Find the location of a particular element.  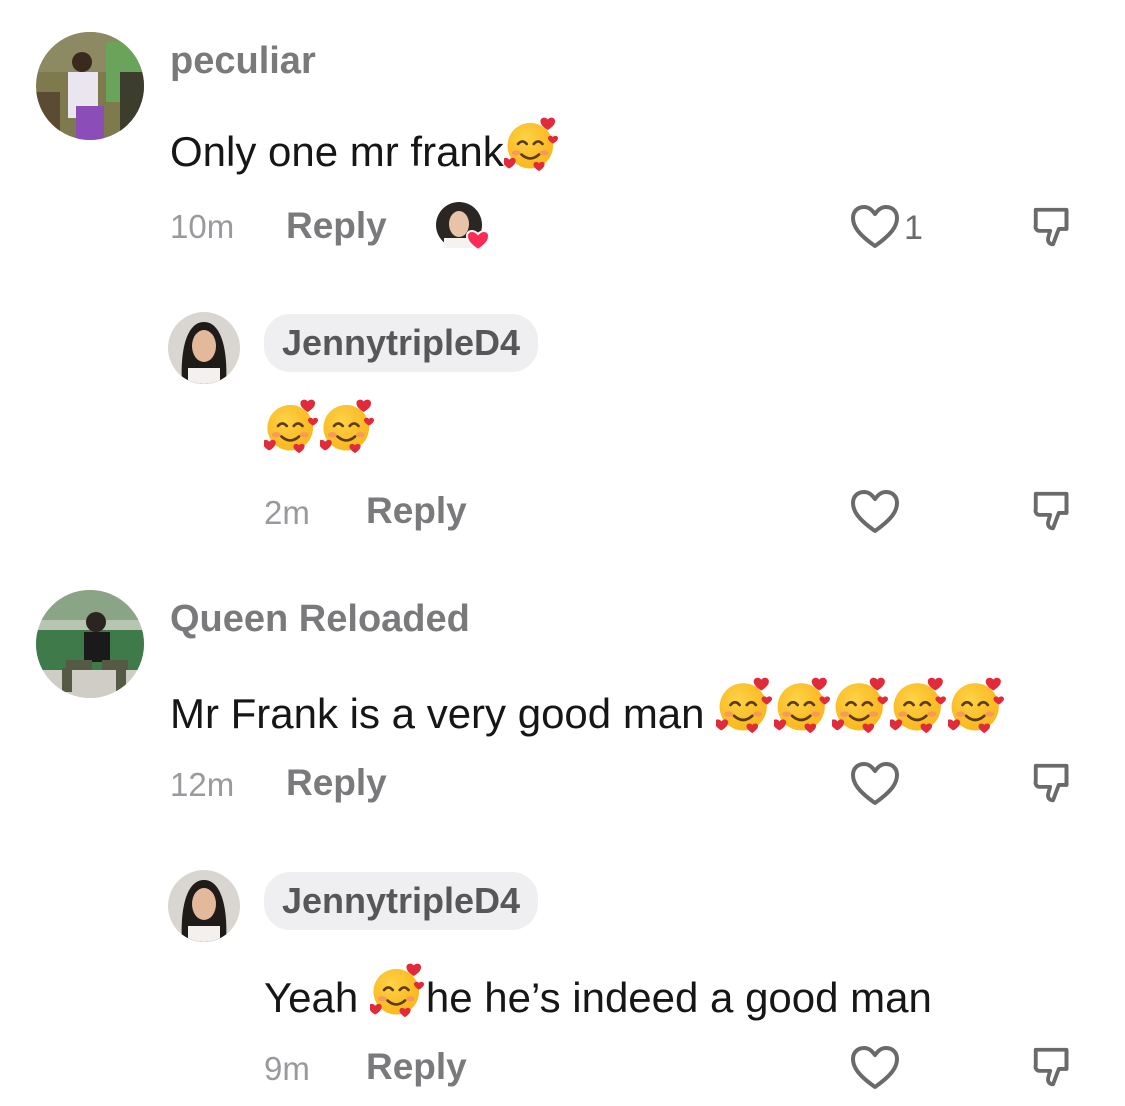

comment-text: Mr Frank is a very good man is located at coordinates (588, 707).